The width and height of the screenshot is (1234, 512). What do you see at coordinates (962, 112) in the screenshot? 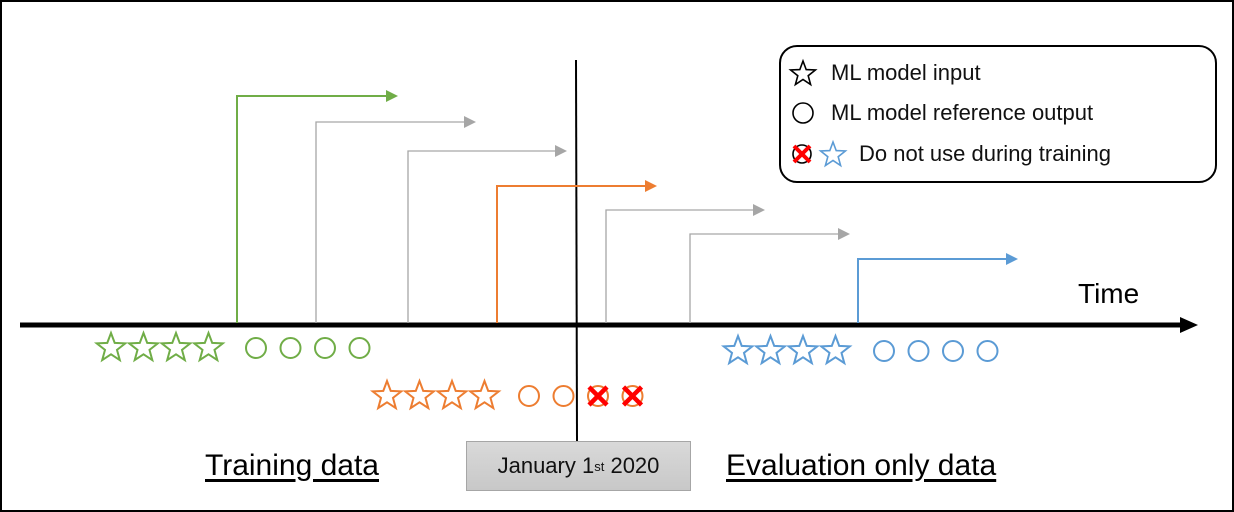
I see `legend-label: ML model reference output` at bounding box center [962, 112].